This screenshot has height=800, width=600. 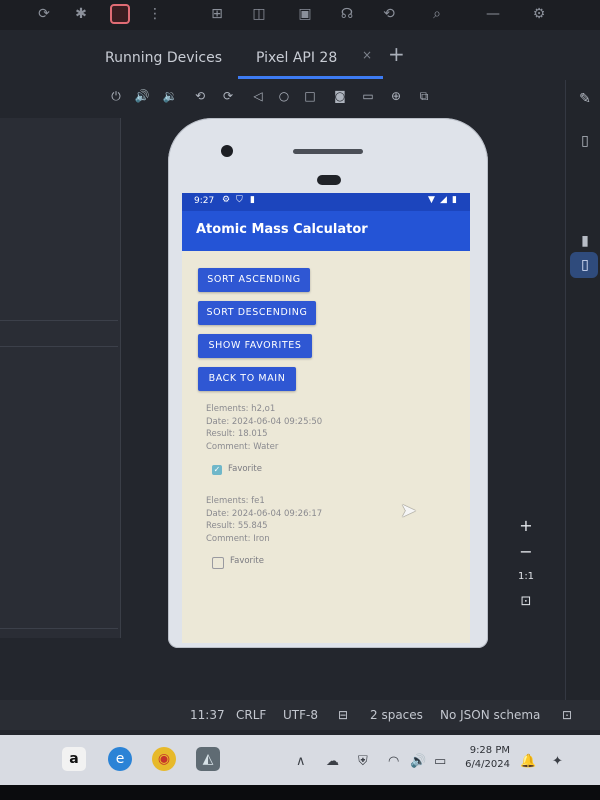 What do you see at coordinates (526, 577) in the screenshot?
I see `zoom-actual-size-button: 1:1` at bounding box center [526, 577].